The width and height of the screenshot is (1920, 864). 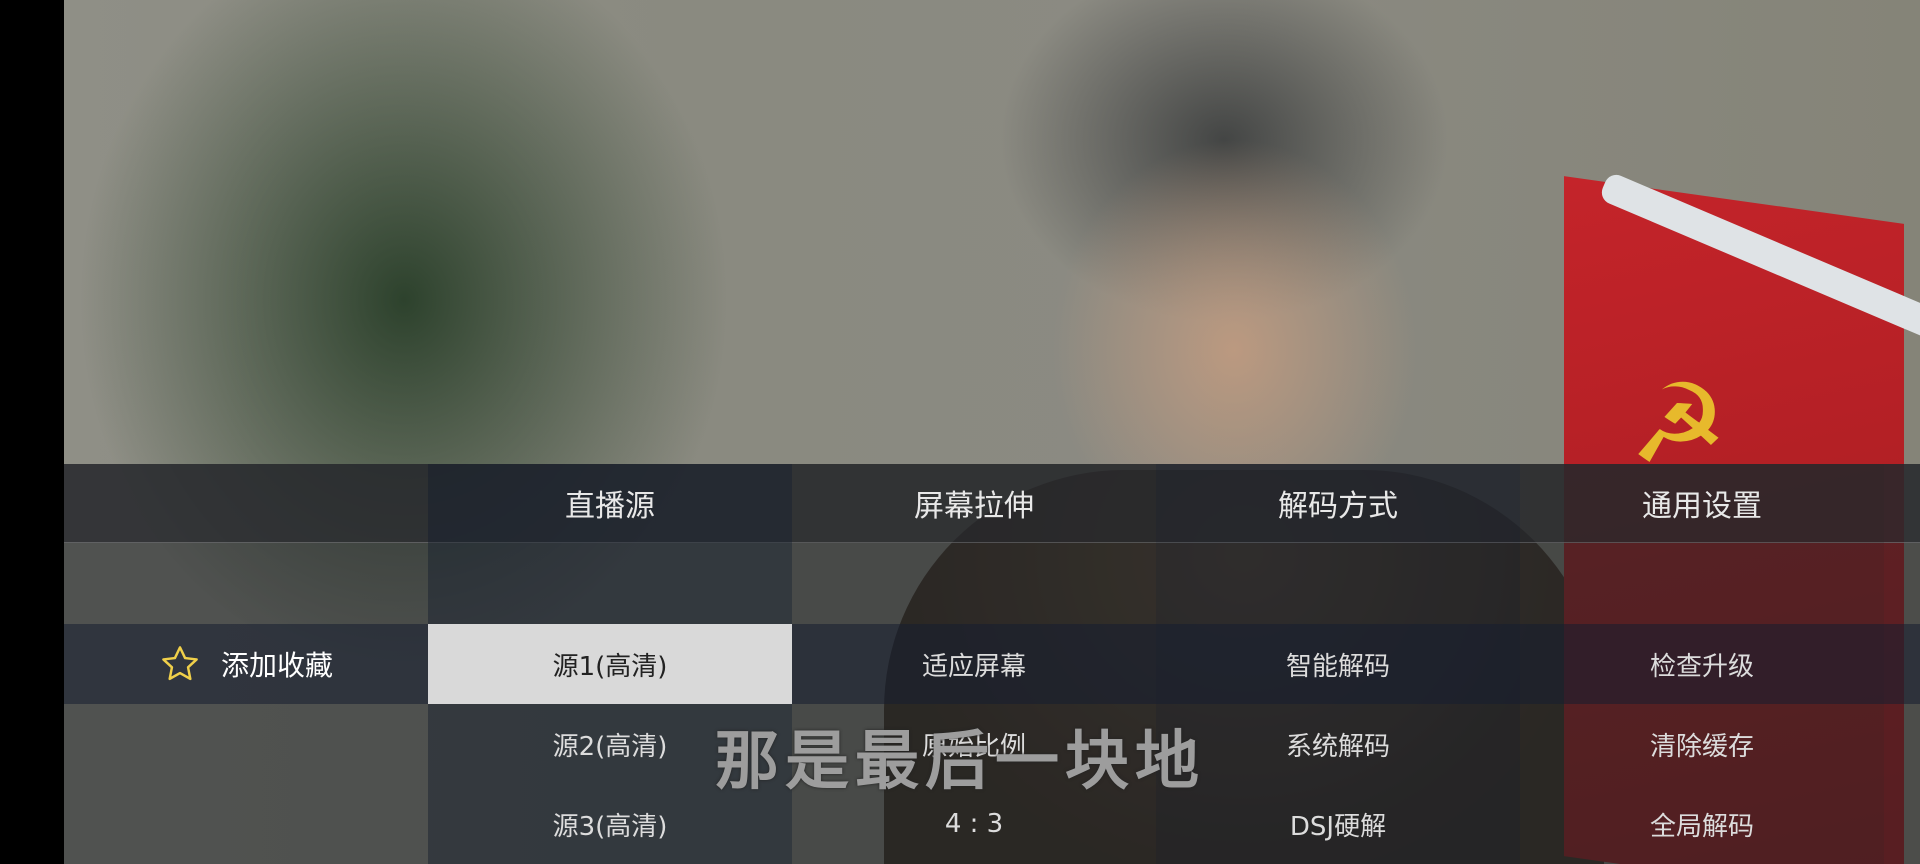 What do you see at coordinates (180, 663) in the screenshot?
I see `star-outline-icon` at bounding box center [180, 663].